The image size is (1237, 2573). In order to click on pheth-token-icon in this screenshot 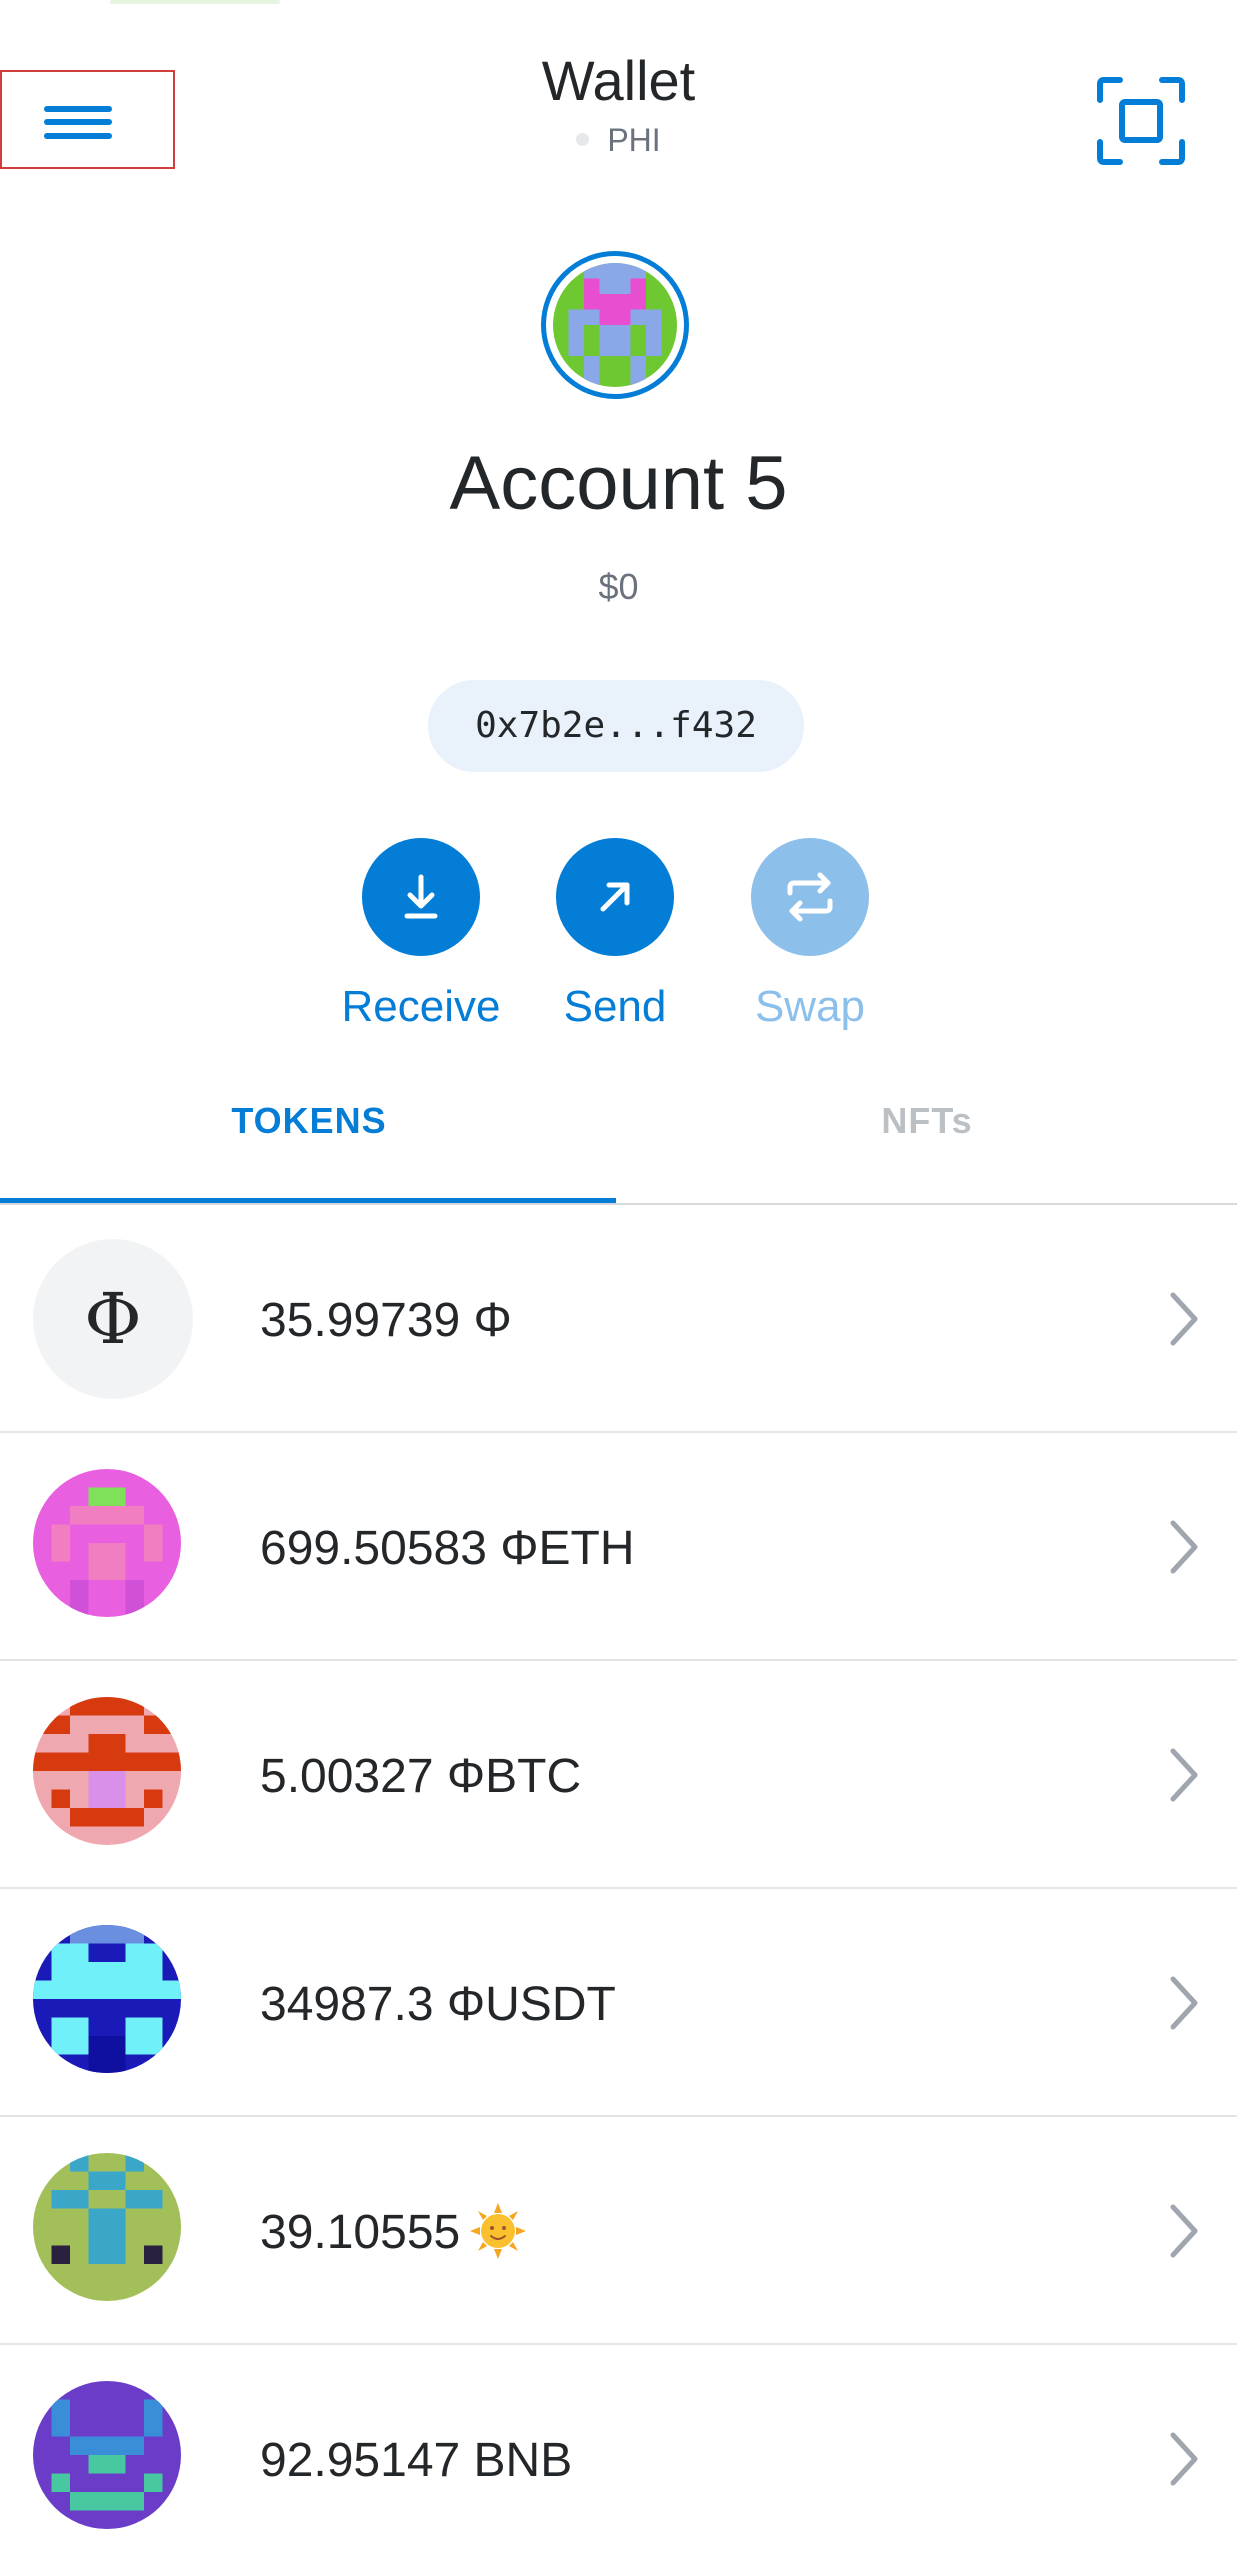, I will do `click(107, 1543)`.